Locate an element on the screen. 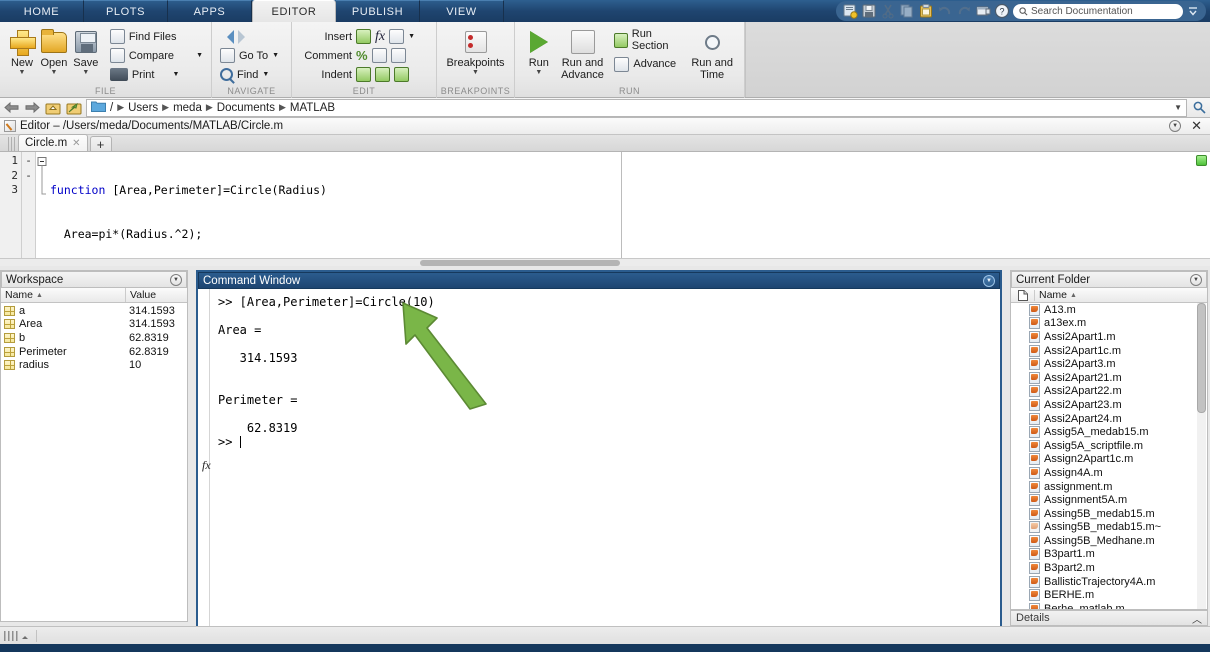  list-item: A13.m is located at coordinates (1109, 310).